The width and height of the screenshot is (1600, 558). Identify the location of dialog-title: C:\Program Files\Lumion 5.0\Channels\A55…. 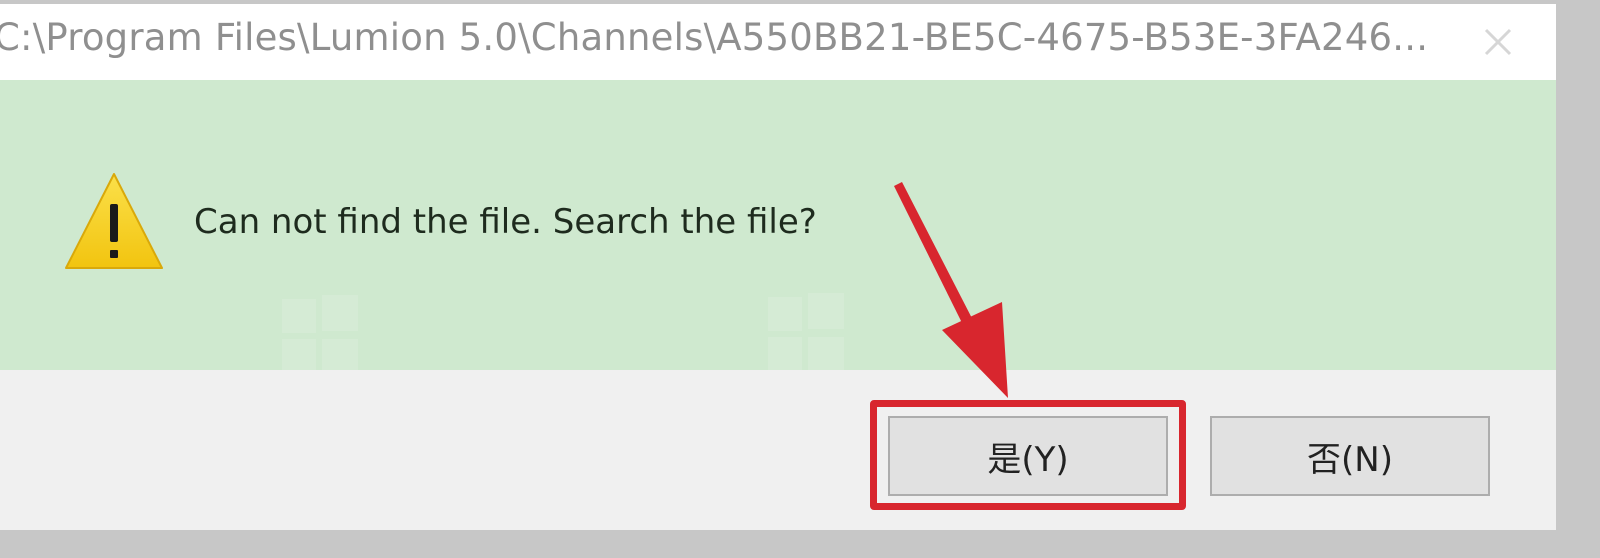
(714, 37).